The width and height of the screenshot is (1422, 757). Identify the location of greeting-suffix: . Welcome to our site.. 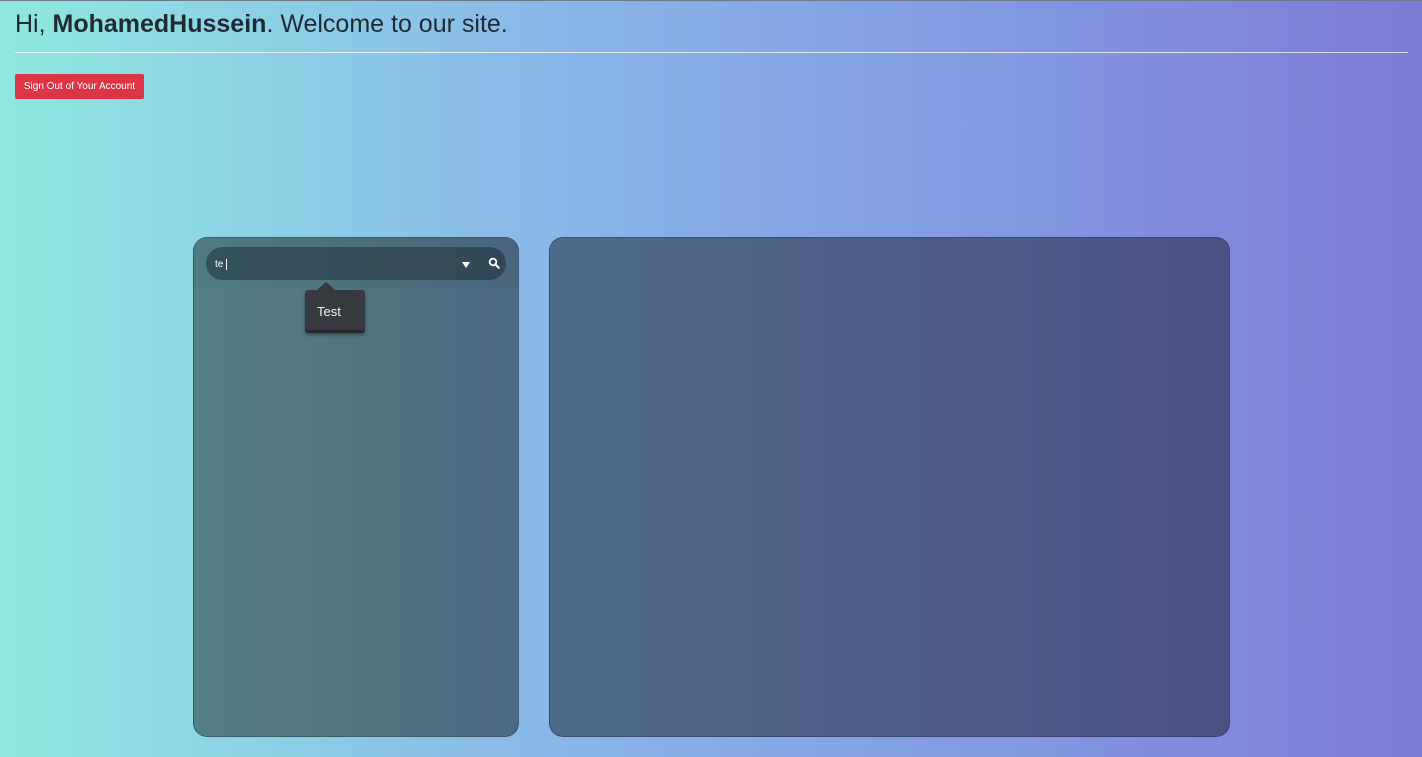
(387, 24).